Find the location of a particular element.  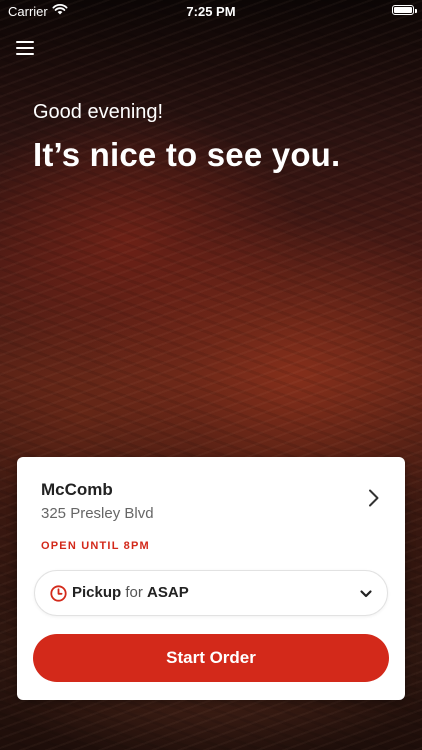

order-mode-dropdown: Pickup for ASAP is located at coordinates (211, 593).